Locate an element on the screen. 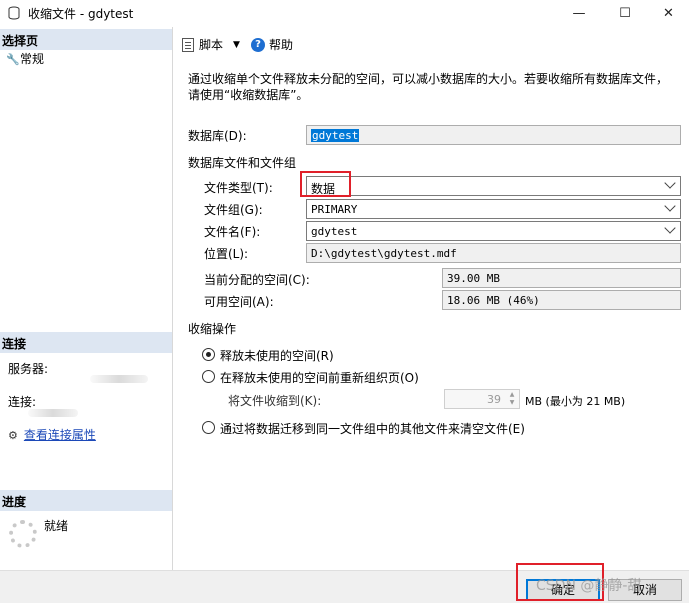  location-label: 位置(L): is located at coordinates (226, 254).